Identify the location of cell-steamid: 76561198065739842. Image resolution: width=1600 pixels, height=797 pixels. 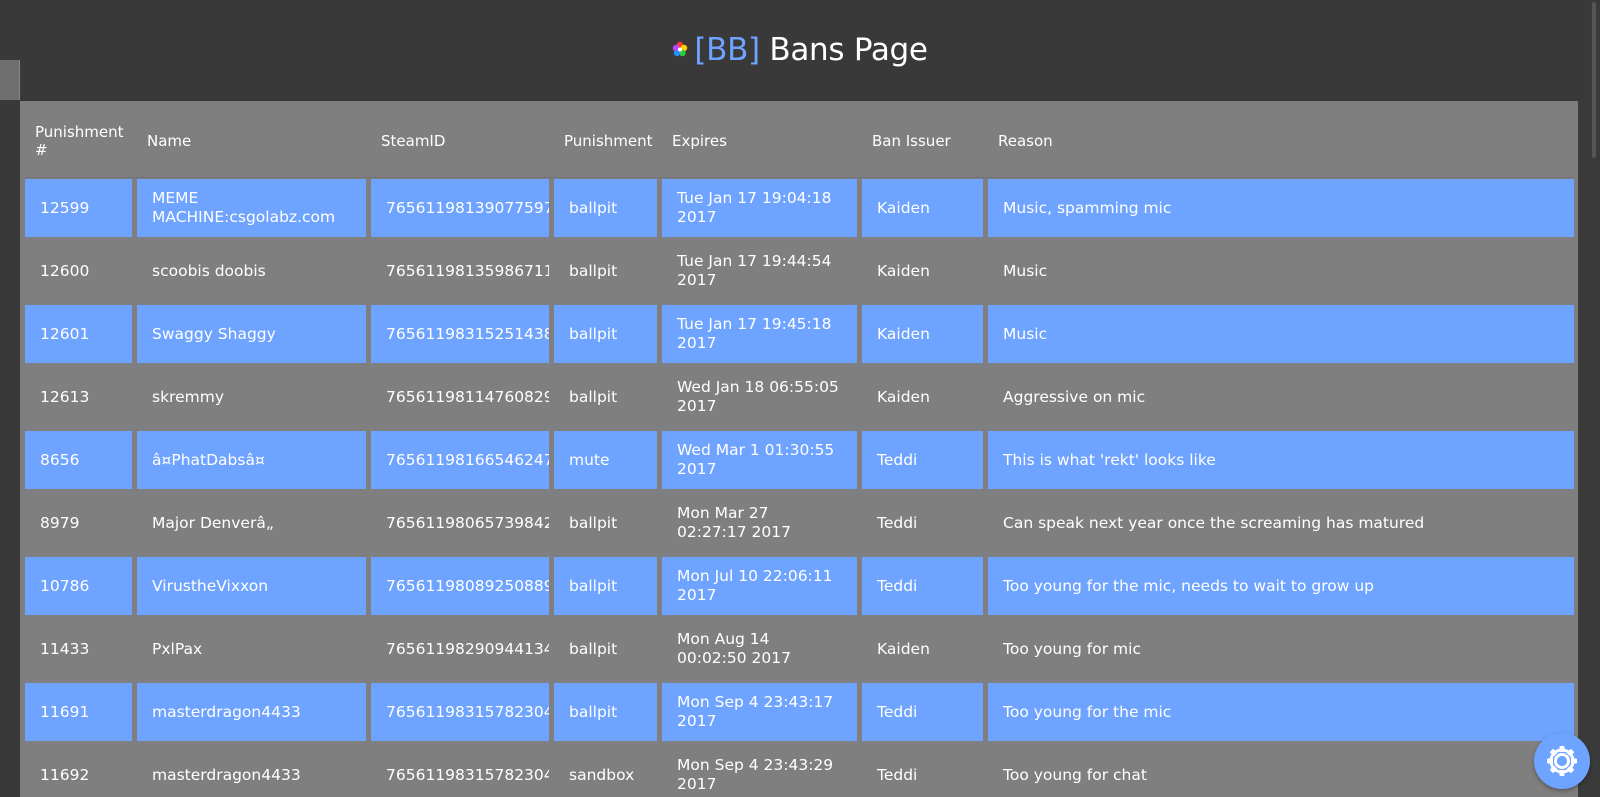
(467, 522).